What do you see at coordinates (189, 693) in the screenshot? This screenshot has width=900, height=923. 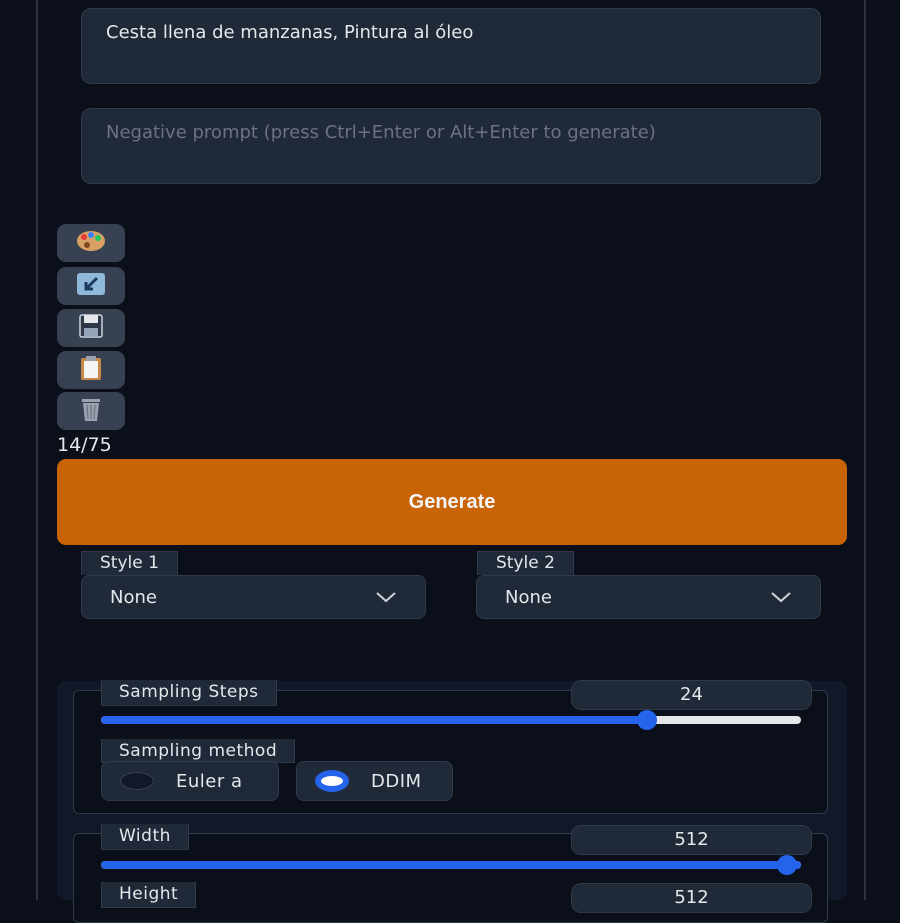 I see `sampling-steps-label: Sampling Steps` at bounding box center [189, 693].